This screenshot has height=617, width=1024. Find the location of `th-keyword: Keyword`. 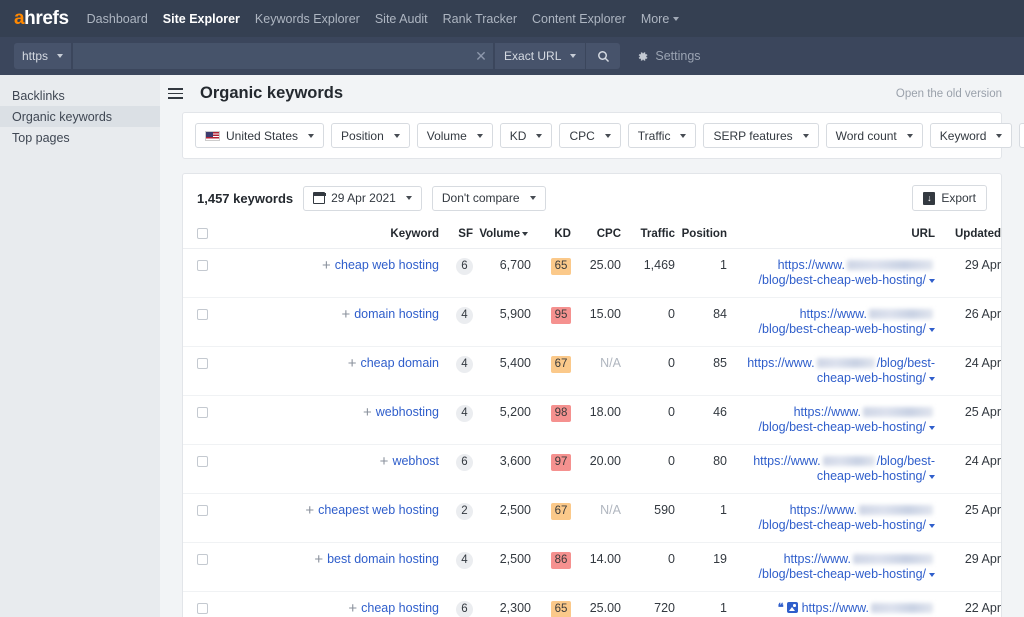

th-keyword: Keyword is located at coordinates (323, 235).